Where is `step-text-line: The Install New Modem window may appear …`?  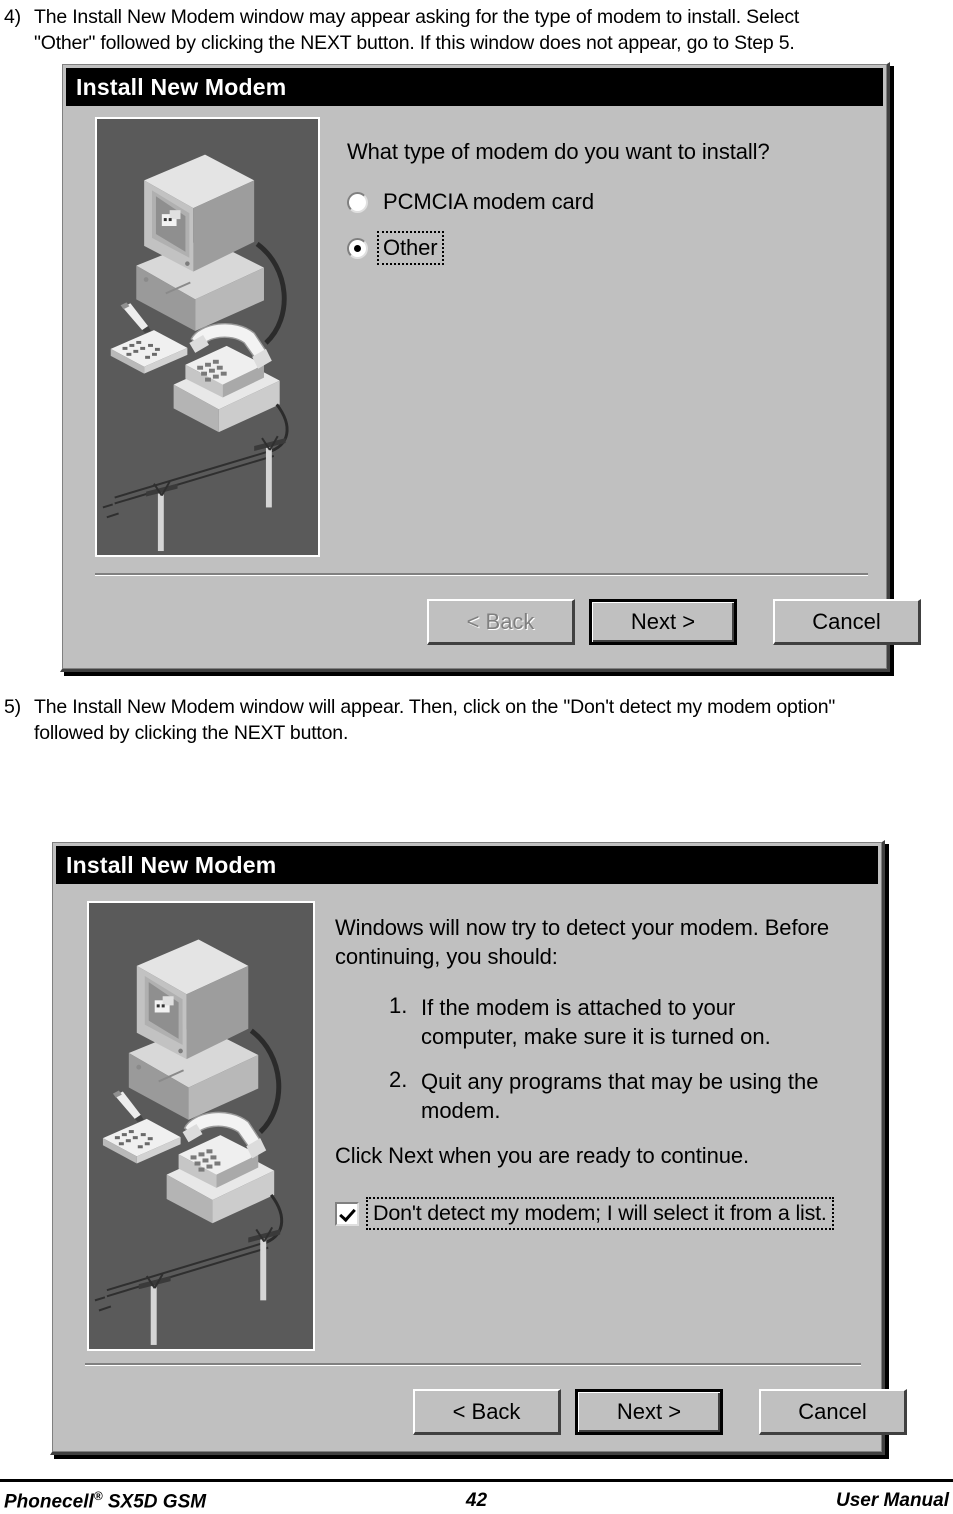 step-text-line: The Install New Modem window may appear … is located at coordinates (417, 17).